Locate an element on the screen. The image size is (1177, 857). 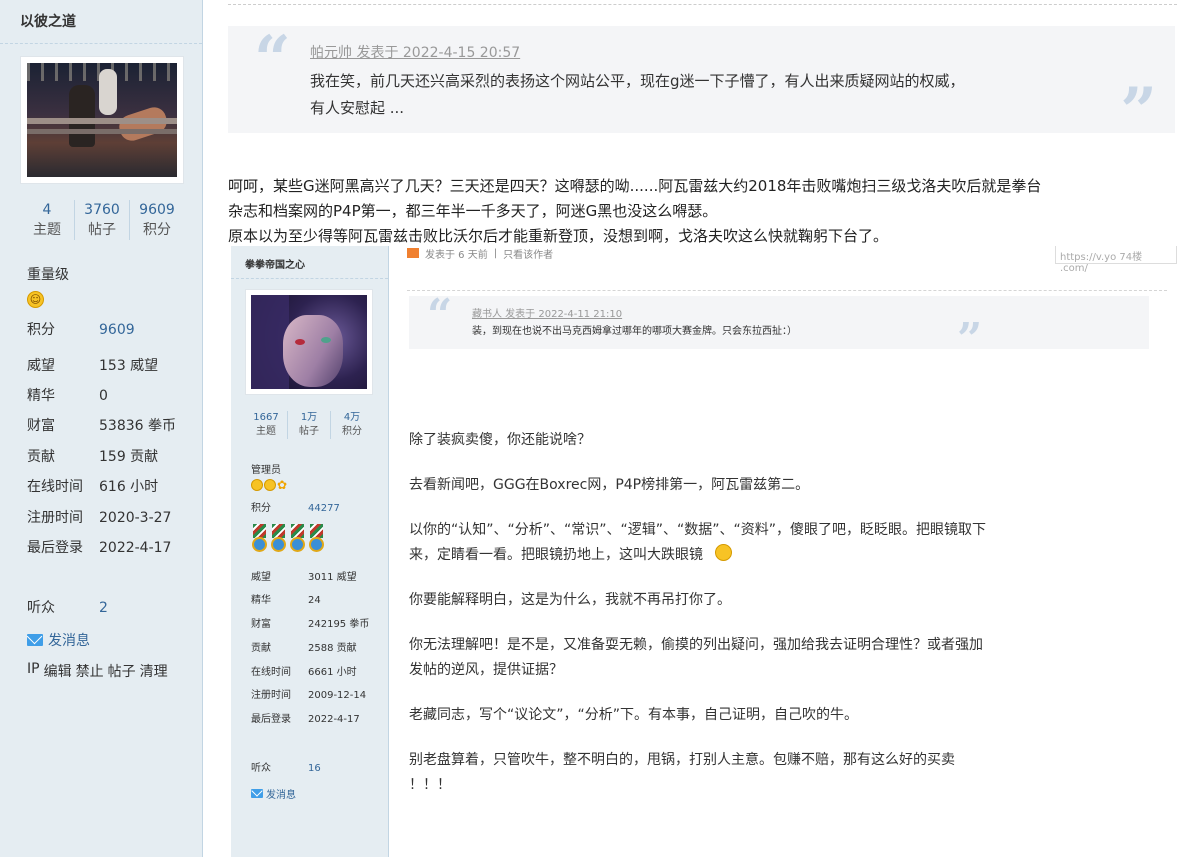
admin-links: IP 编辑 禁止 帖子 清理 is located at coordinates (97, 671).